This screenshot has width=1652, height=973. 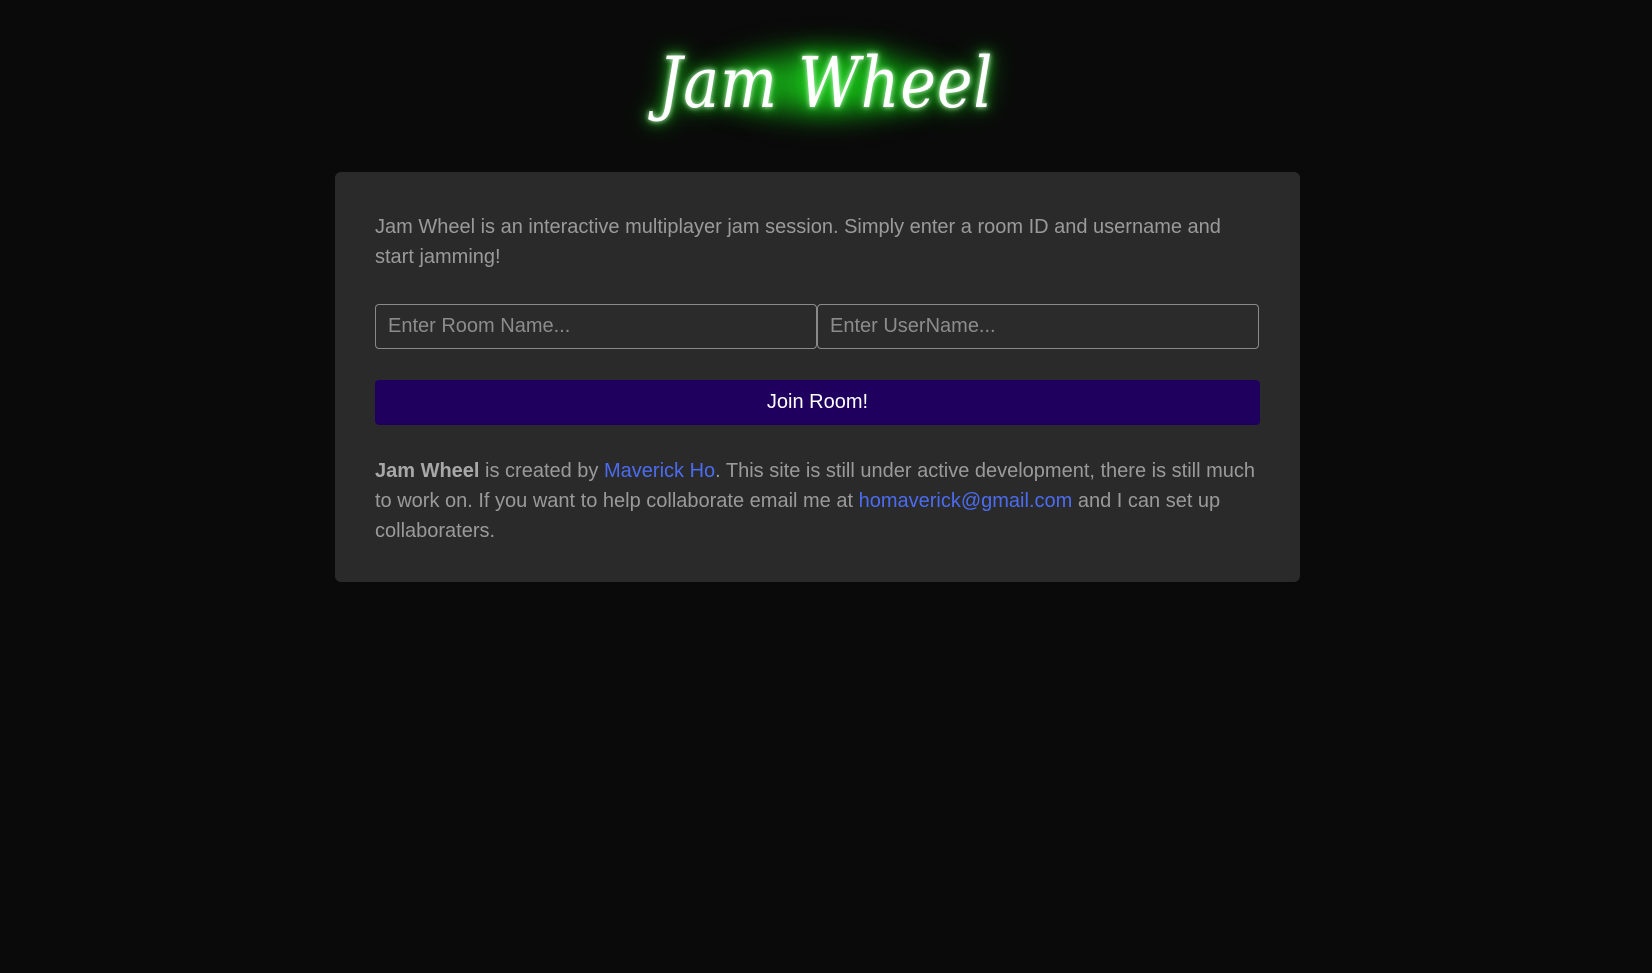 What do you see at coordinates (541, 471) in the screenshot?
I see `credits-text-part-1: is created by` at bounding box center [541, 471].